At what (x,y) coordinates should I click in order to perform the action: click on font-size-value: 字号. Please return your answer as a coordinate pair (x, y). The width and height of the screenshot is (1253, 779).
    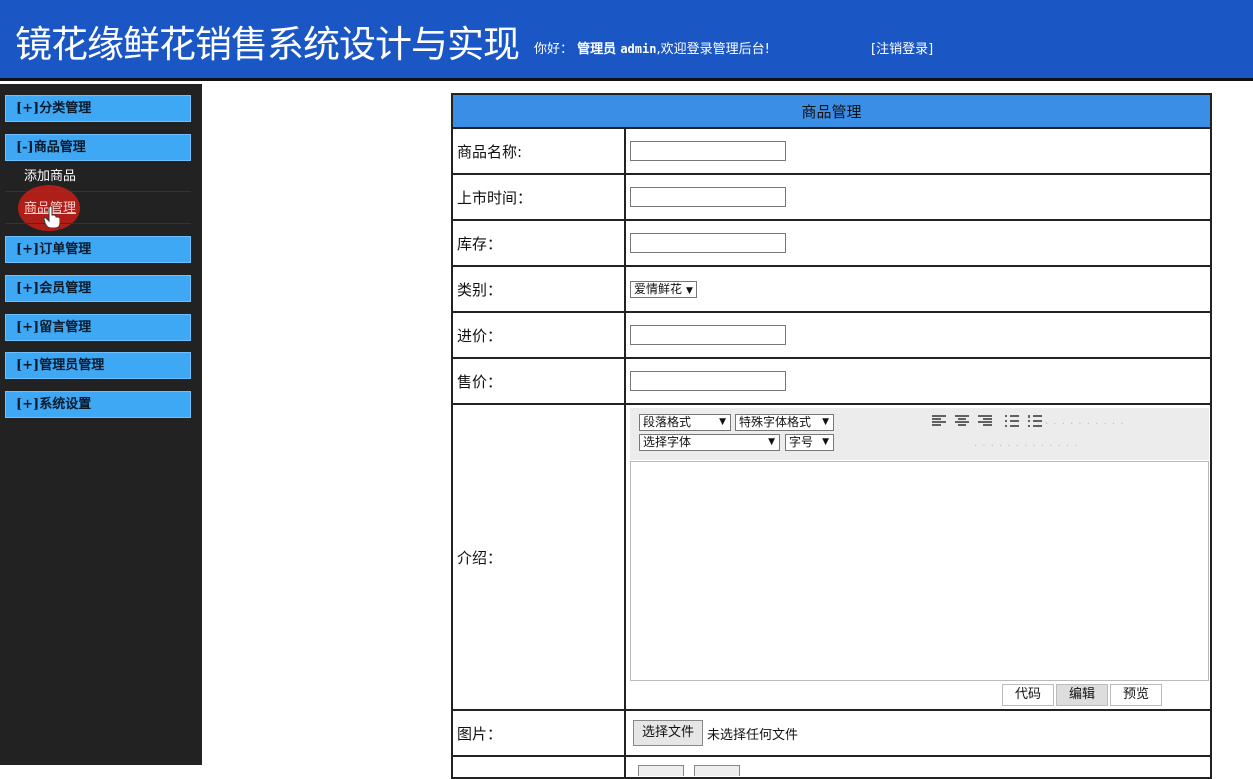
    Looking at the image, I should click on (801, 442).